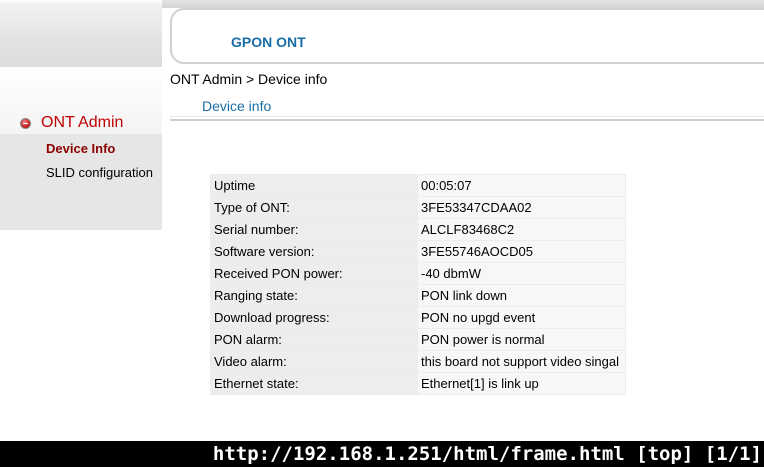 The height and width of the screenshot is (467, 764). I want to click on table-row: Software version: 3FE55746AOCD05, so click(418, 251).